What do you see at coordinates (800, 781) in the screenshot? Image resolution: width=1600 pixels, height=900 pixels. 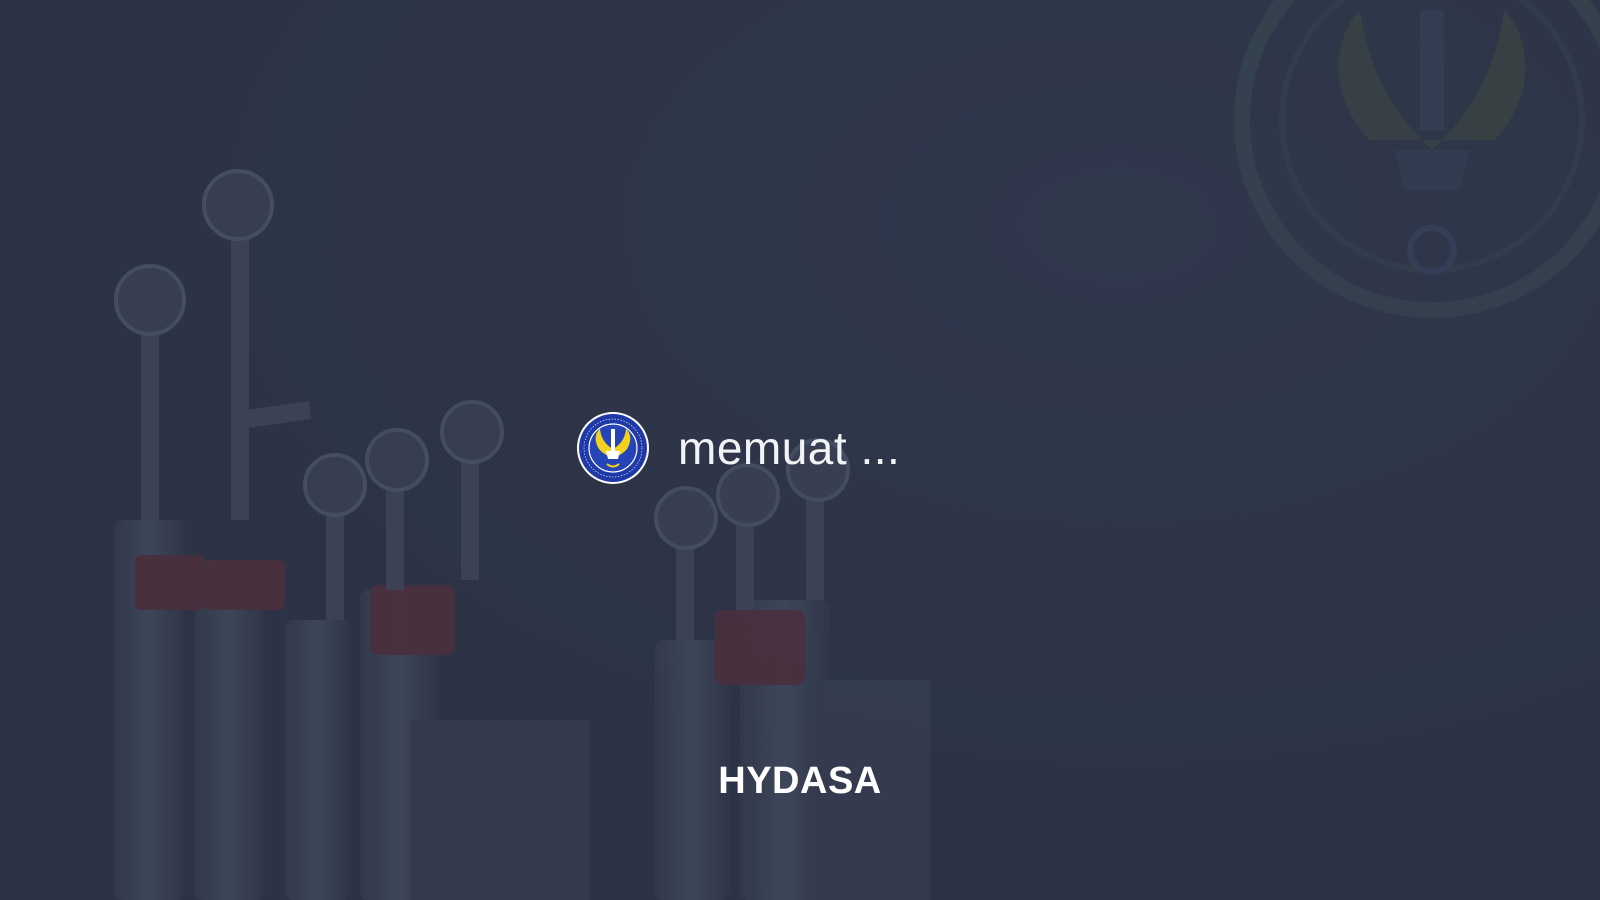 I see `app-name: HYDASA` at bounding box center [800, 781].